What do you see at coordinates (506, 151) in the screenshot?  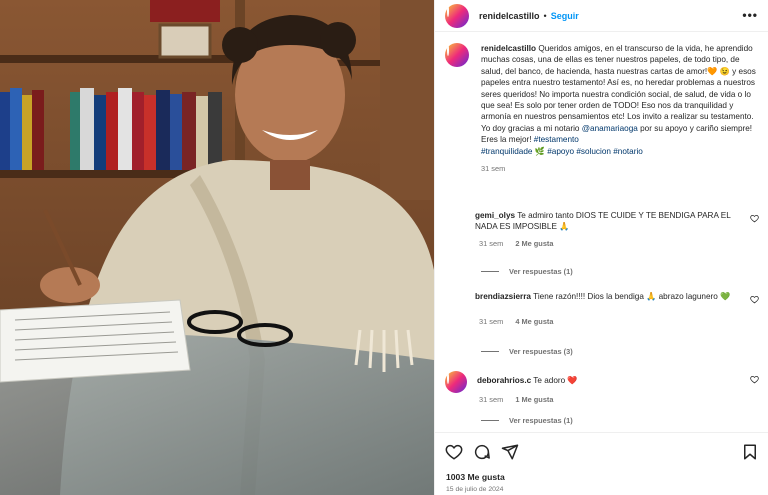 I see `hashtag-tranquilidade: #tranquilidade` at bounding box center [506, 151].